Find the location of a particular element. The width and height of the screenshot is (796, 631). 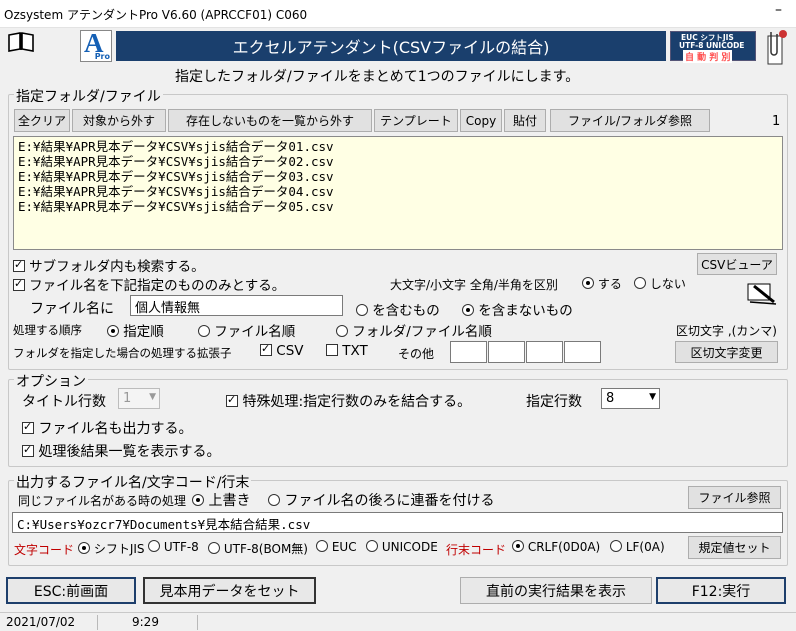

append-number-option: ファイル名の後ろに連番を付ける is located at coordinates (381, 500).